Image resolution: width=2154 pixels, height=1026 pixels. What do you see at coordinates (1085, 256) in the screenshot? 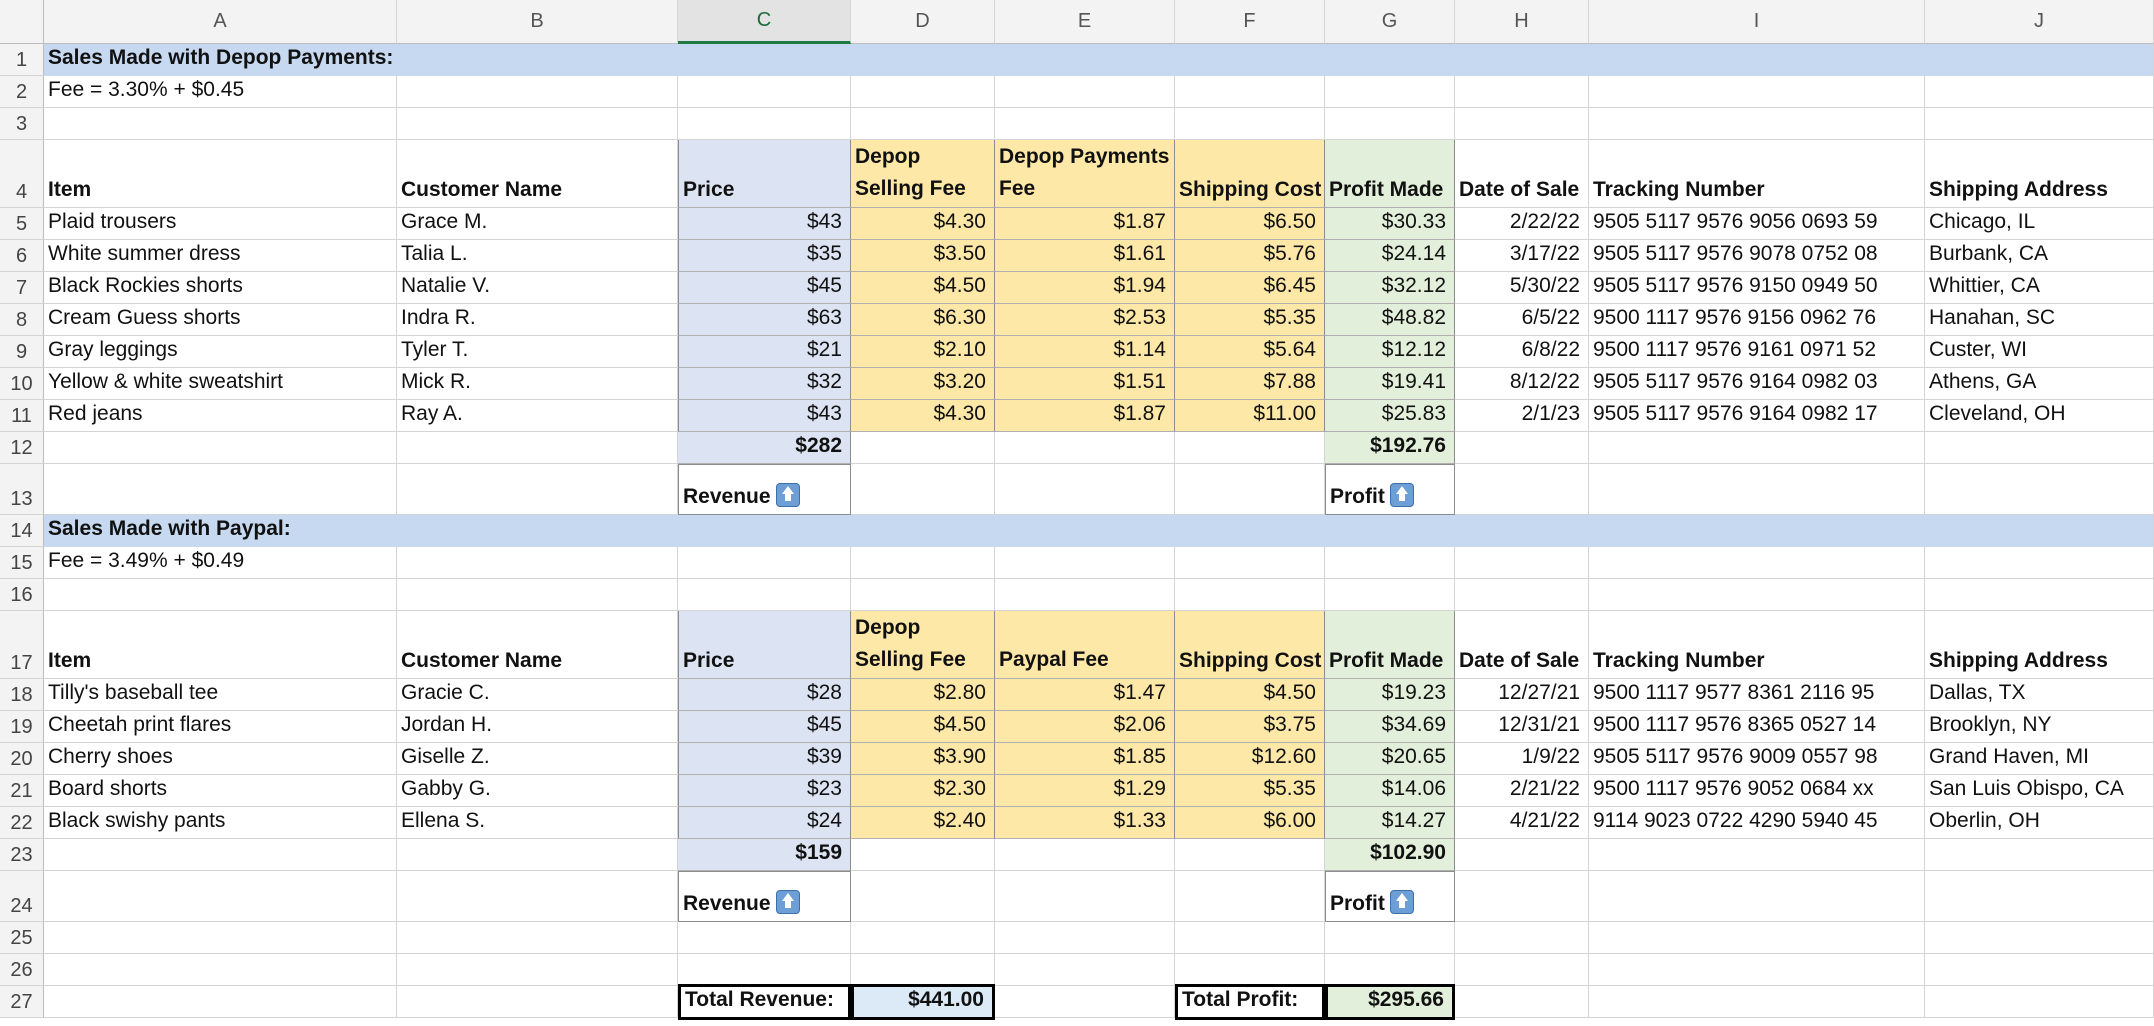
I see `table-cell: $1.61` at bounding box center [1085, 256].